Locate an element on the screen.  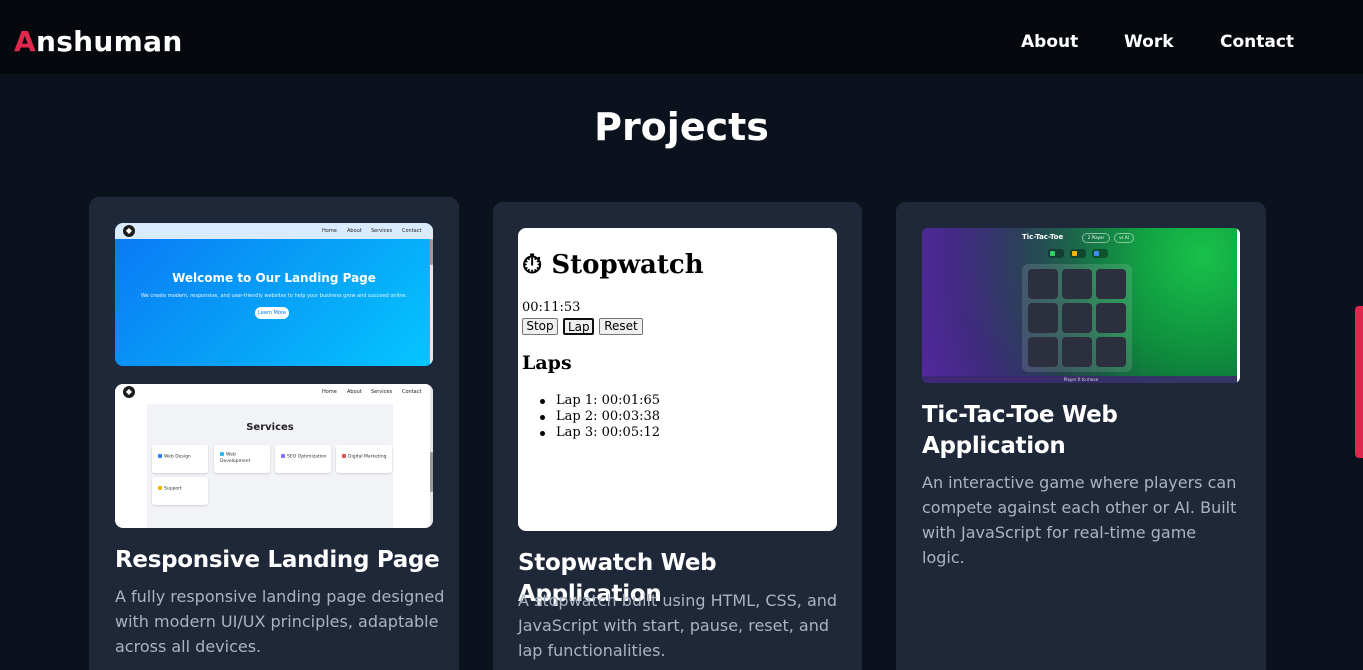
service-box: Web Development is located at coordinates (242, 459).